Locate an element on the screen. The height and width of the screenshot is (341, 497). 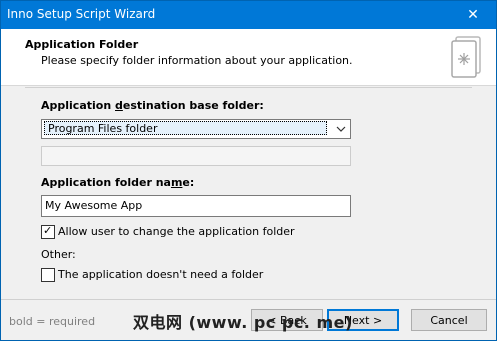
other-label: Other: is located at coordinates (58, 254).